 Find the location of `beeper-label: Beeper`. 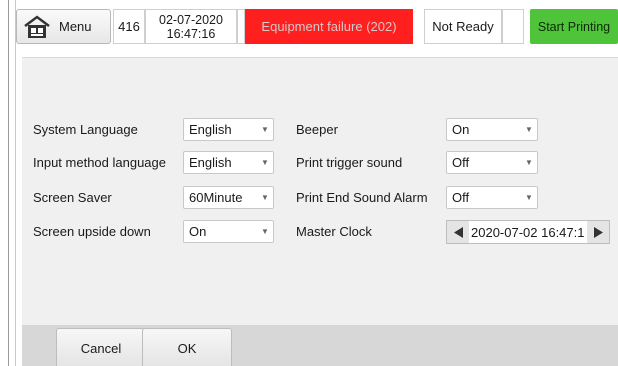

beeper-label: Beeper is located at coordinates (317, 129).